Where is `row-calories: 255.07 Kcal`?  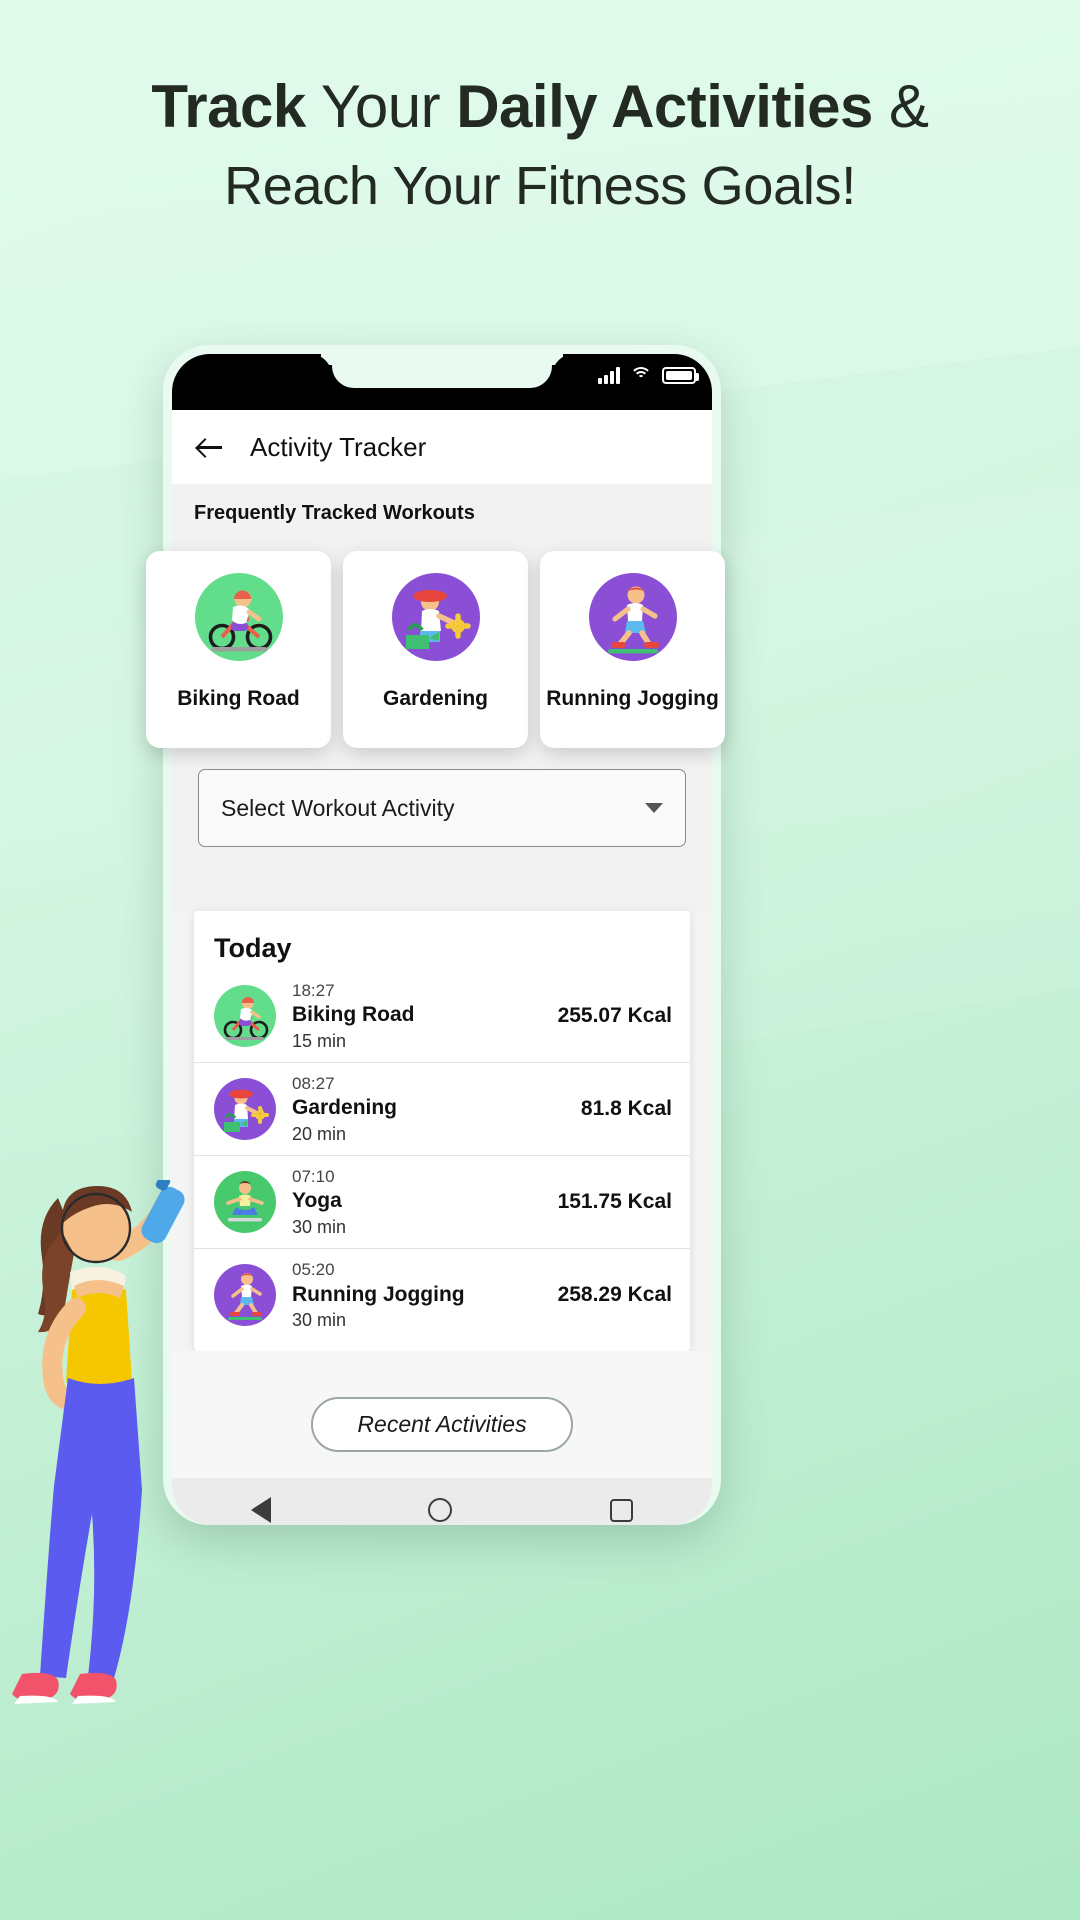
row-calories: 255.07 Kcal is located at coordinates (614, 1016).